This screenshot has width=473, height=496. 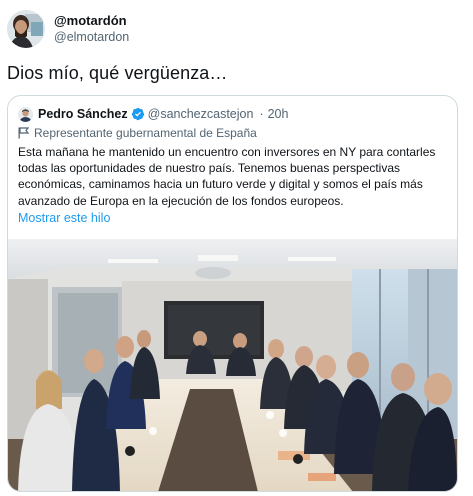 I want to click on flag-icon, so click(x=23, y=133).